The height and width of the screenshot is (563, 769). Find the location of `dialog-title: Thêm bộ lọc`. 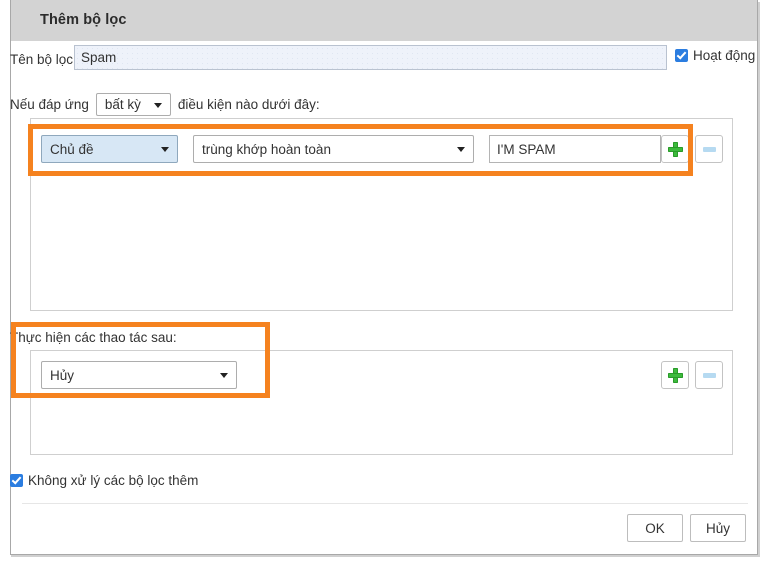

dialog-title: Thêm bộ lọc is located at coordinates (83, 20).